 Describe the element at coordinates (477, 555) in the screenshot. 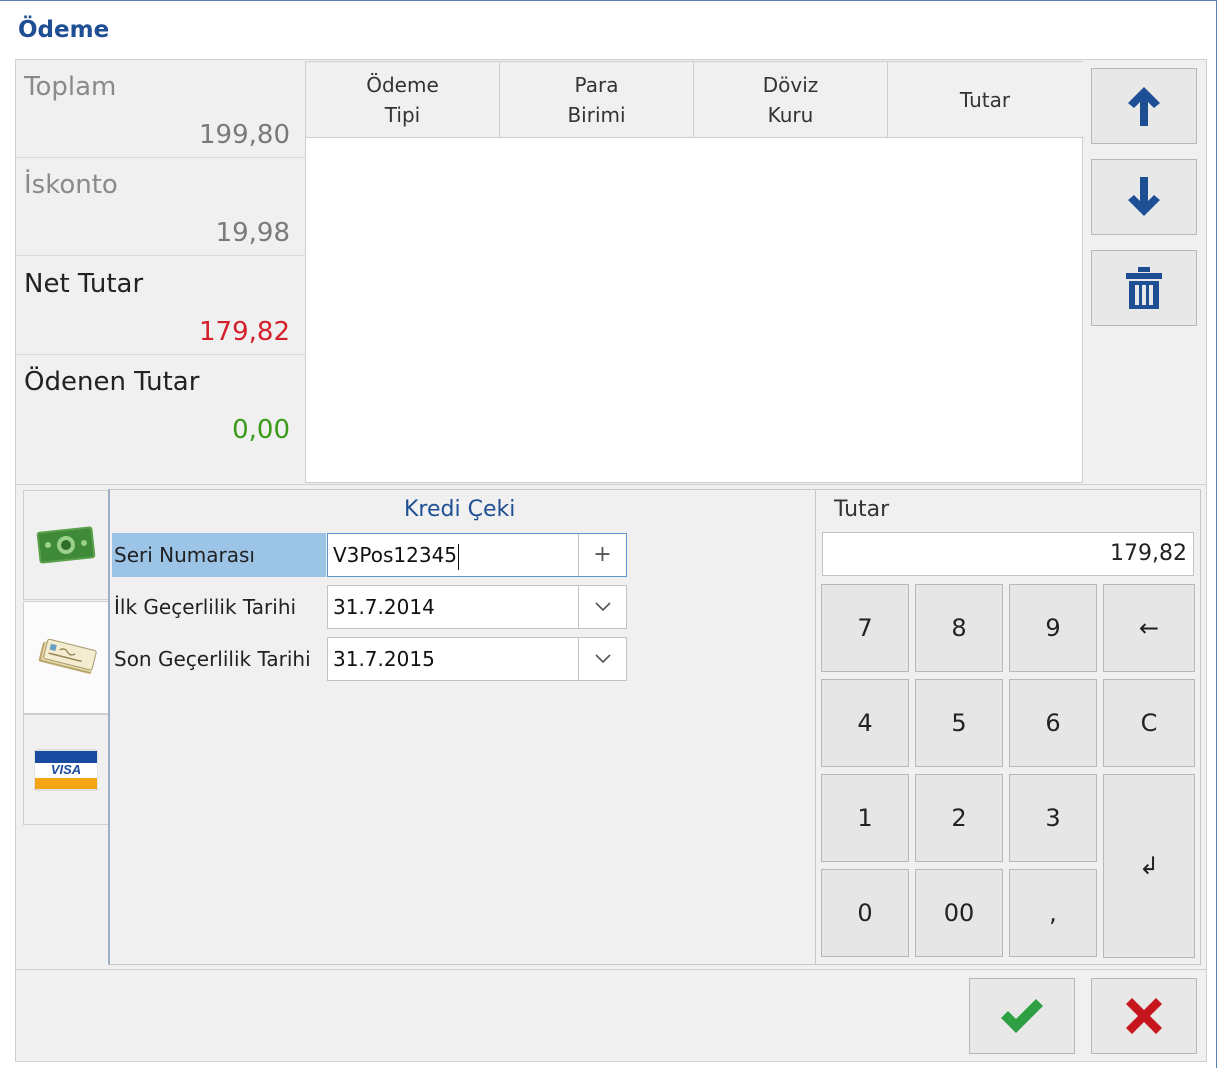

I see `serial-number-input: V3Pos12345 +` at that location.